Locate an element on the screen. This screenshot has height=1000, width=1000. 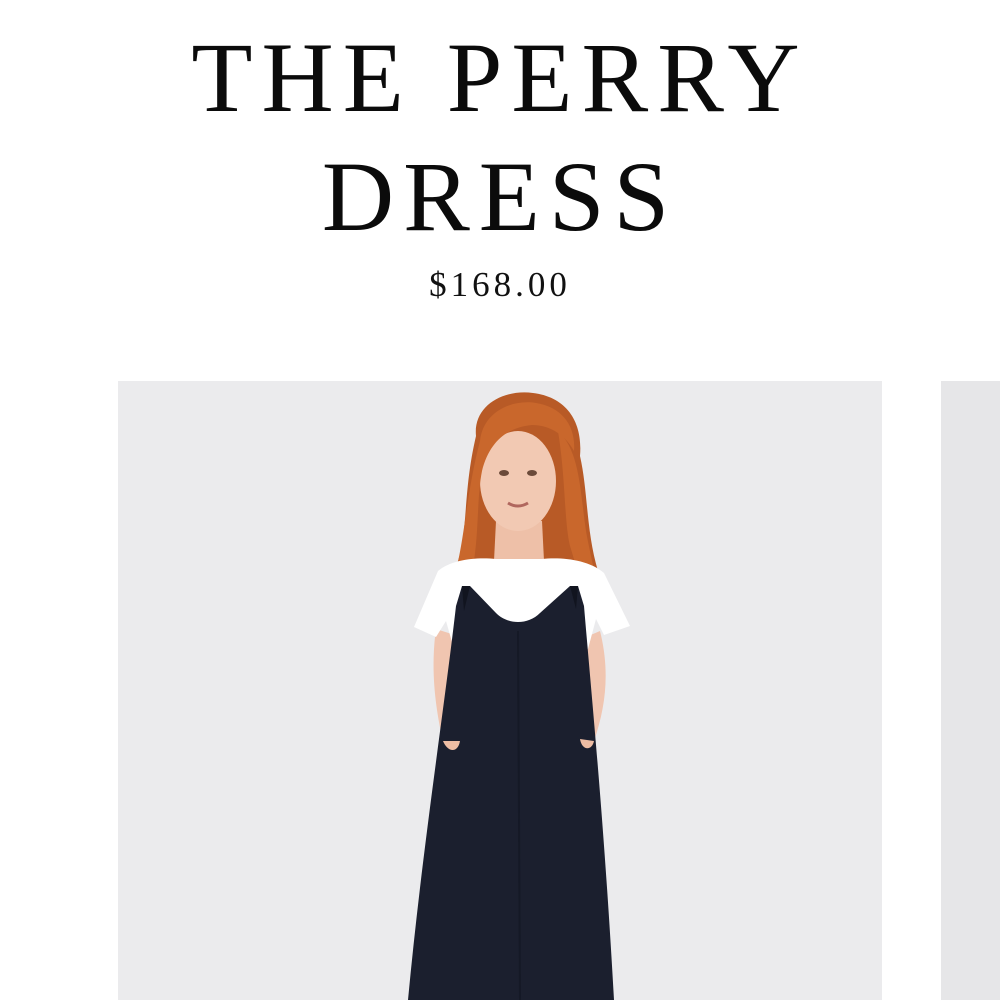
product-title-line-1: THE PERRY is located at coordinates (500, 77).